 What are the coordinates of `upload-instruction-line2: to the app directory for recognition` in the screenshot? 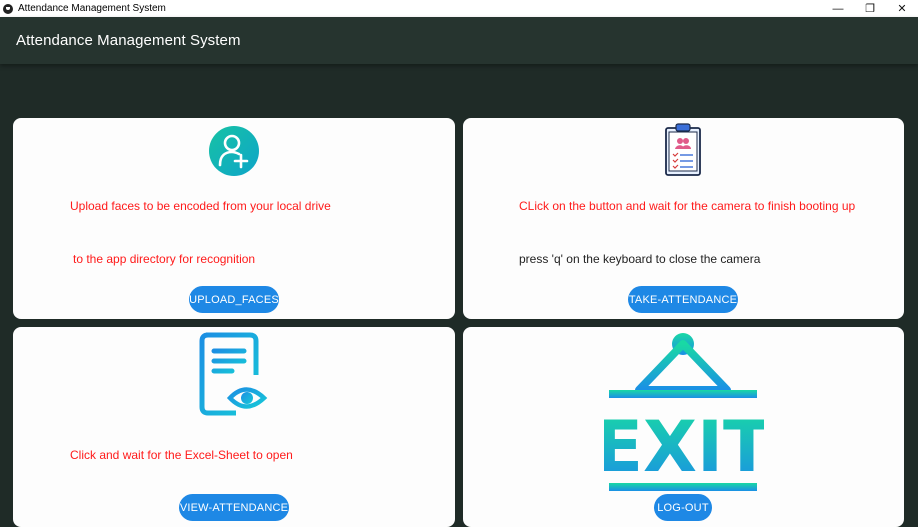 It's located at (164, 259).